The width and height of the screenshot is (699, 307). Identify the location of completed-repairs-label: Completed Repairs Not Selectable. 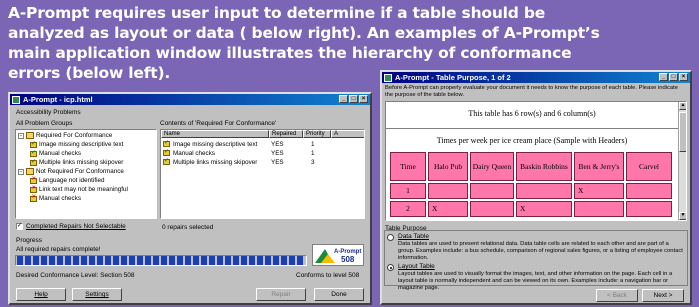
(76, 226).